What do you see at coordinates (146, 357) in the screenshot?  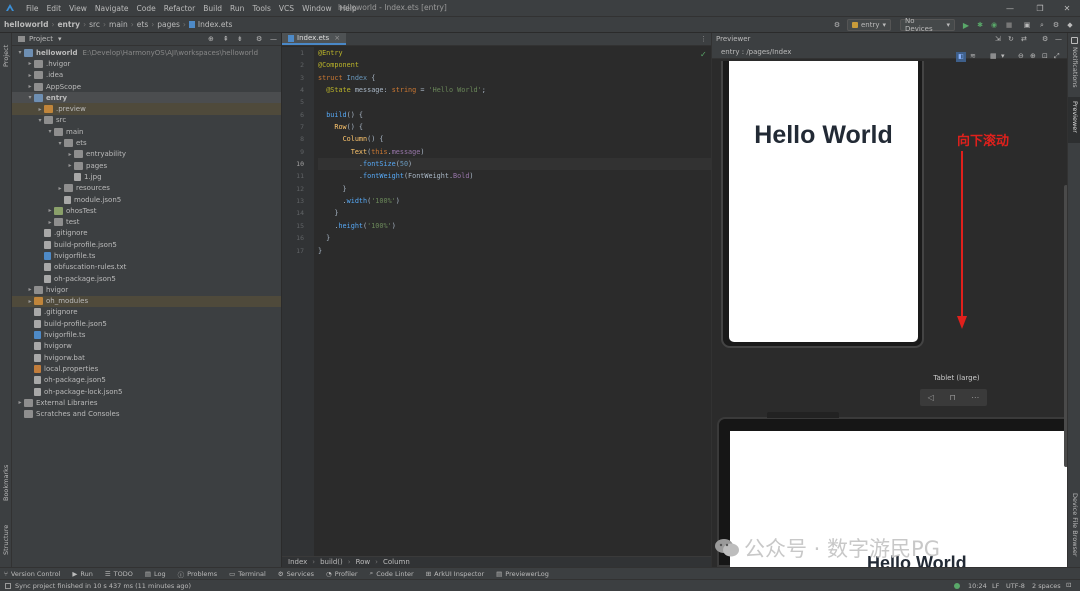 I see `tree-item: hvigorw.bat` at bounding box center [146, 357].